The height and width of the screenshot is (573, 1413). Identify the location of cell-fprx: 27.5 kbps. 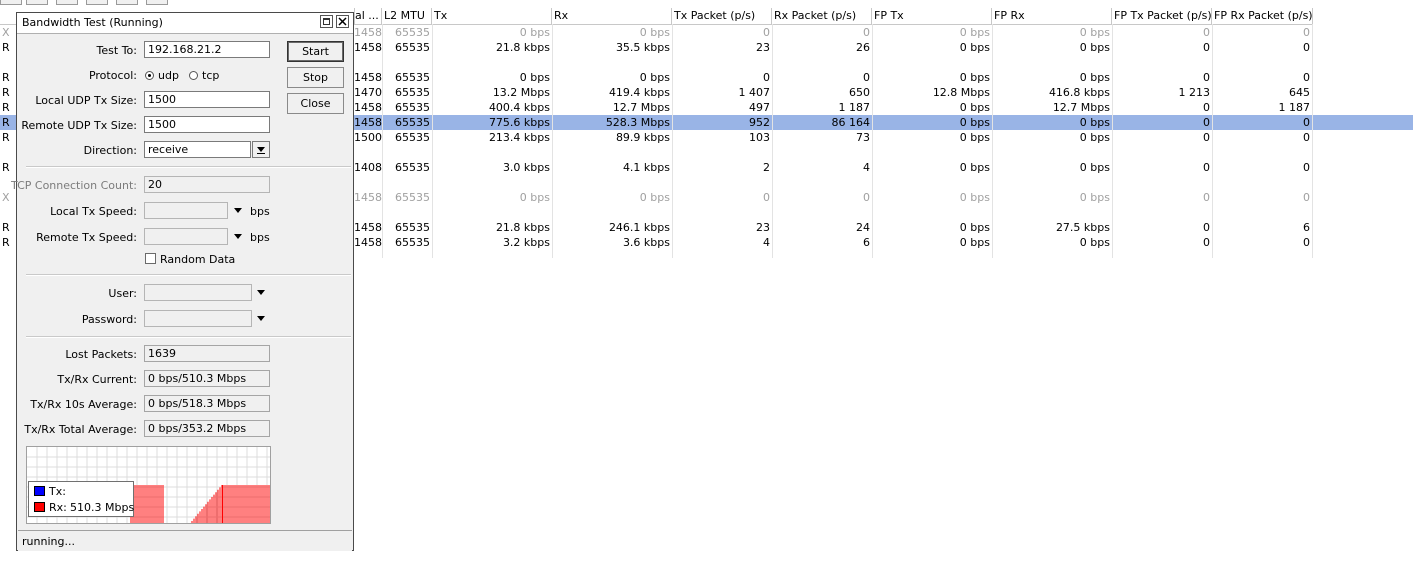
(1082, 227).